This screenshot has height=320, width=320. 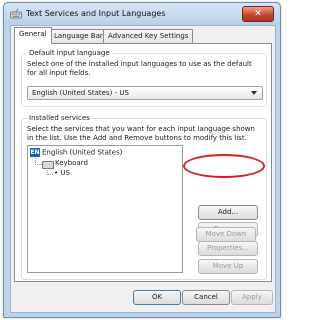 What do you see at coordinates (78, 36) in the screenshot?
I see `tab-language-bar: Language Bar` at bounding box center [78, 36].